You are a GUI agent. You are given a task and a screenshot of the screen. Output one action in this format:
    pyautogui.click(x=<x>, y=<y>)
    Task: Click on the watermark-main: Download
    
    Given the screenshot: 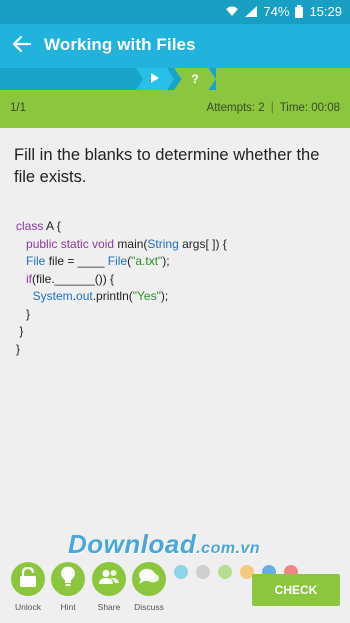 What is the action you would take?
    pyautogui.click(x=132, y=544)
    